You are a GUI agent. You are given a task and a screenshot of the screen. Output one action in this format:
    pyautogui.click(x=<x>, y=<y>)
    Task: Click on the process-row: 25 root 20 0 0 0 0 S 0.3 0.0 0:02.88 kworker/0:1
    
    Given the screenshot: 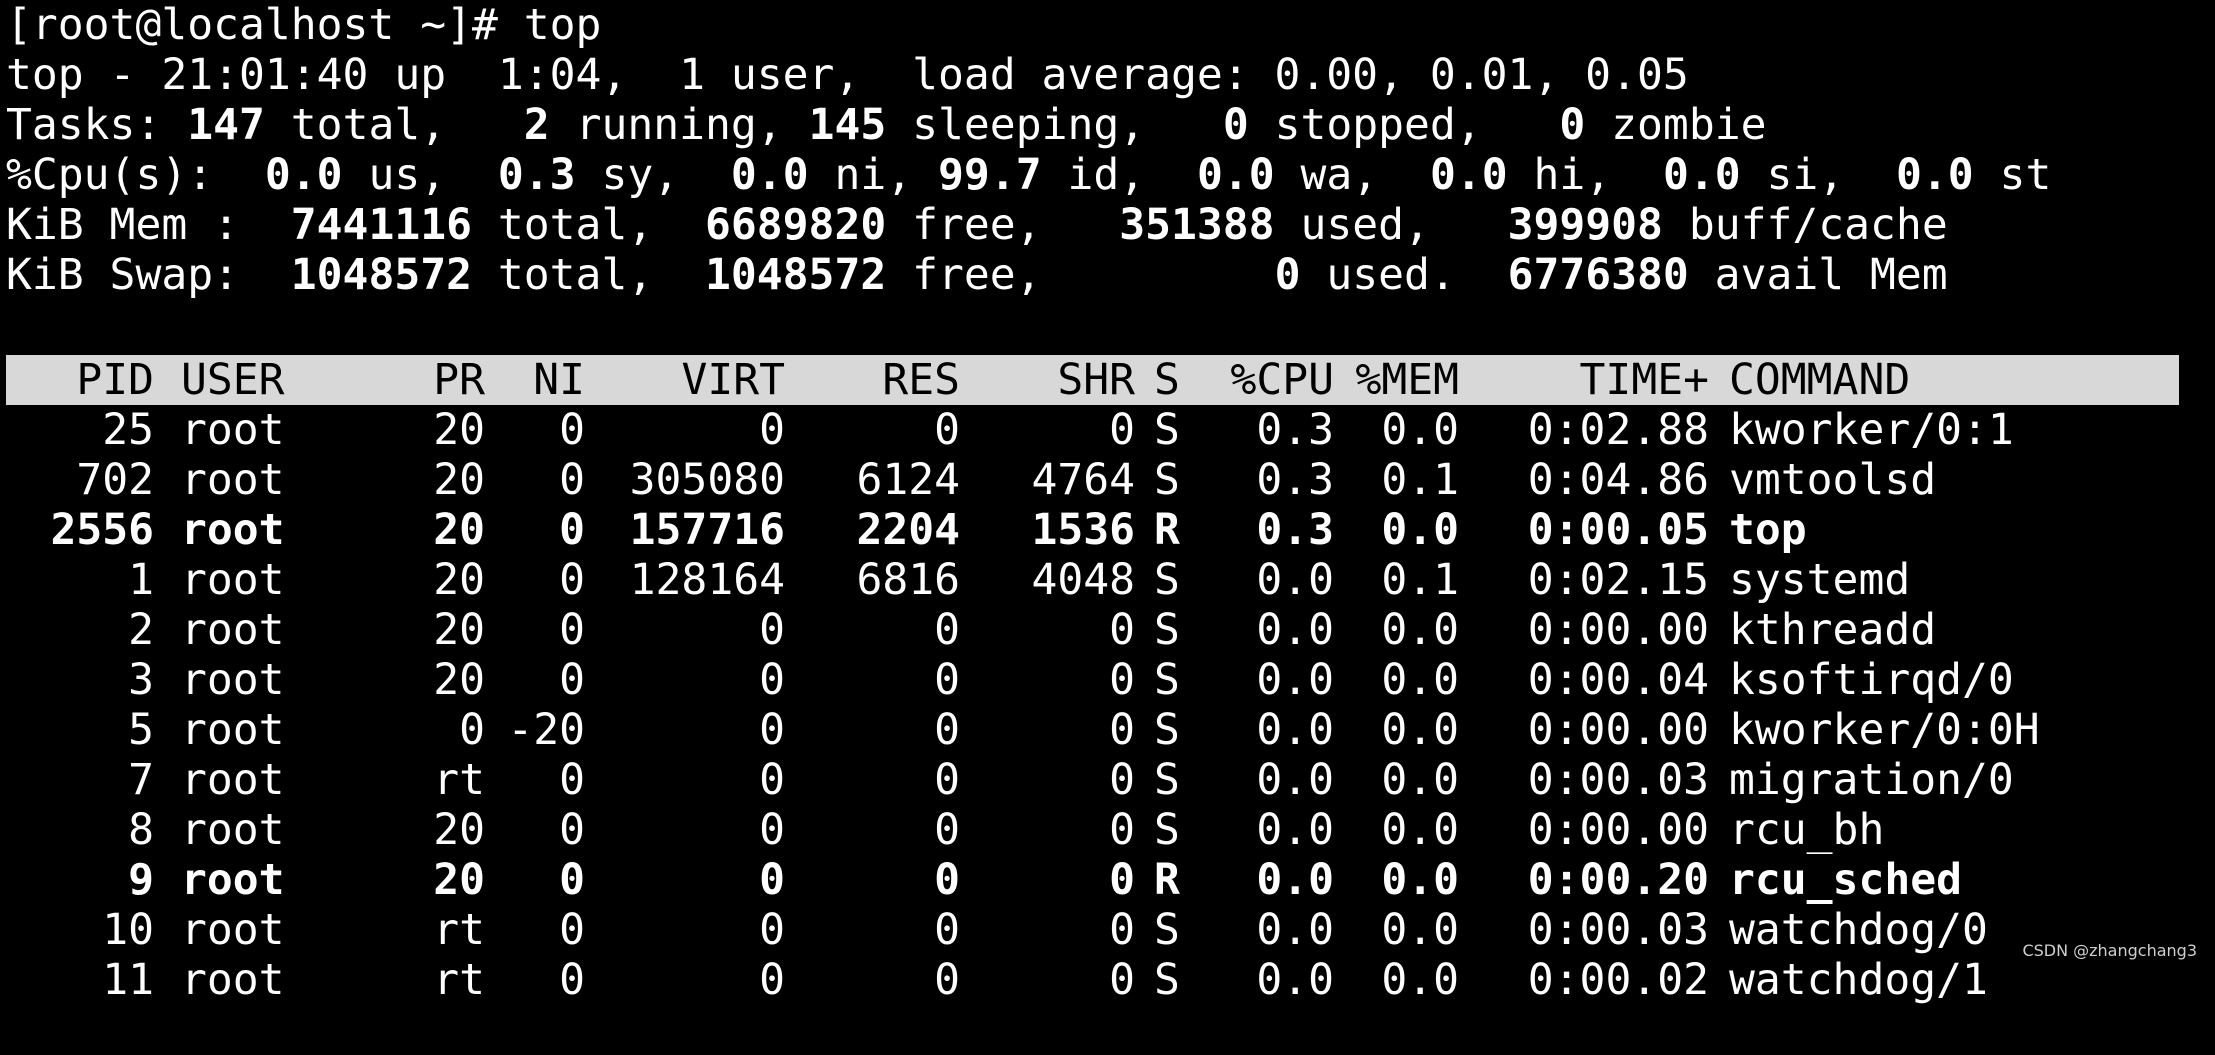 What is the action you would take?
    pyautogui.click(x=1108, y=430)
    